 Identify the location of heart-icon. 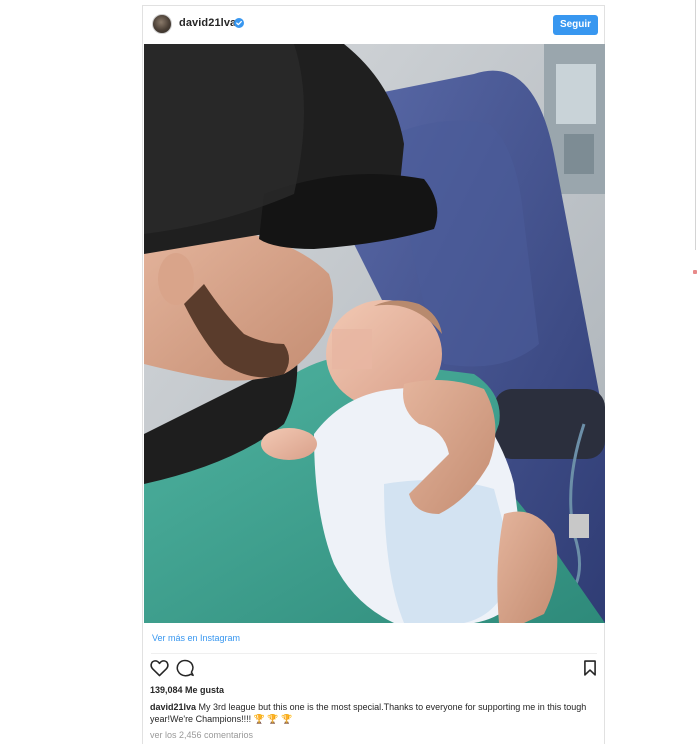
(159, 668).